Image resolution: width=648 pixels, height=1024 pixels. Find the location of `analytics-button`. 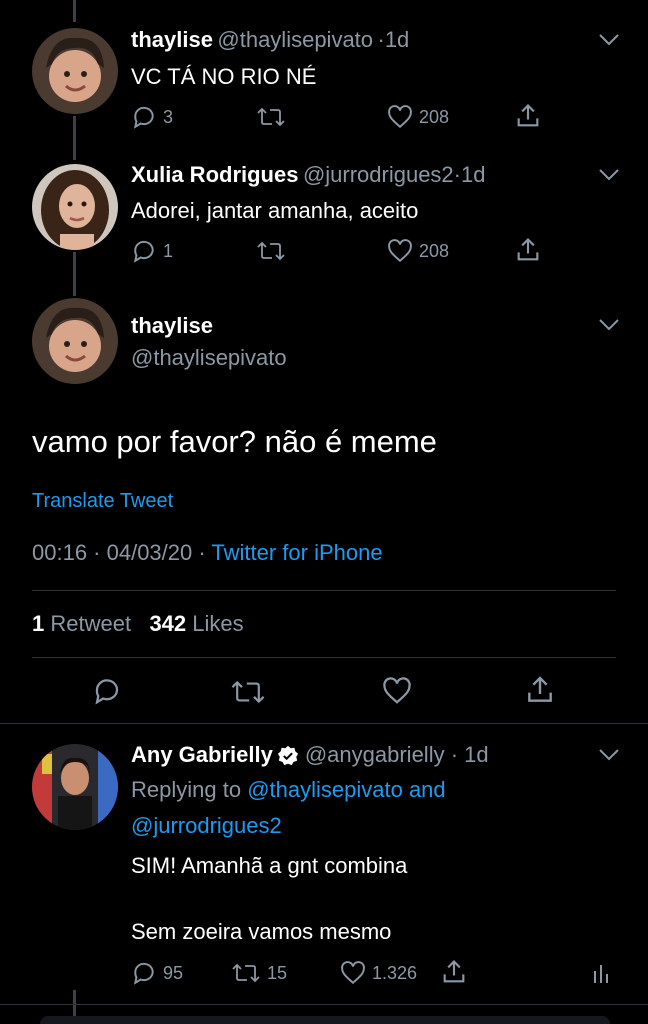

analytics-button is located at coordinates (603, 973).